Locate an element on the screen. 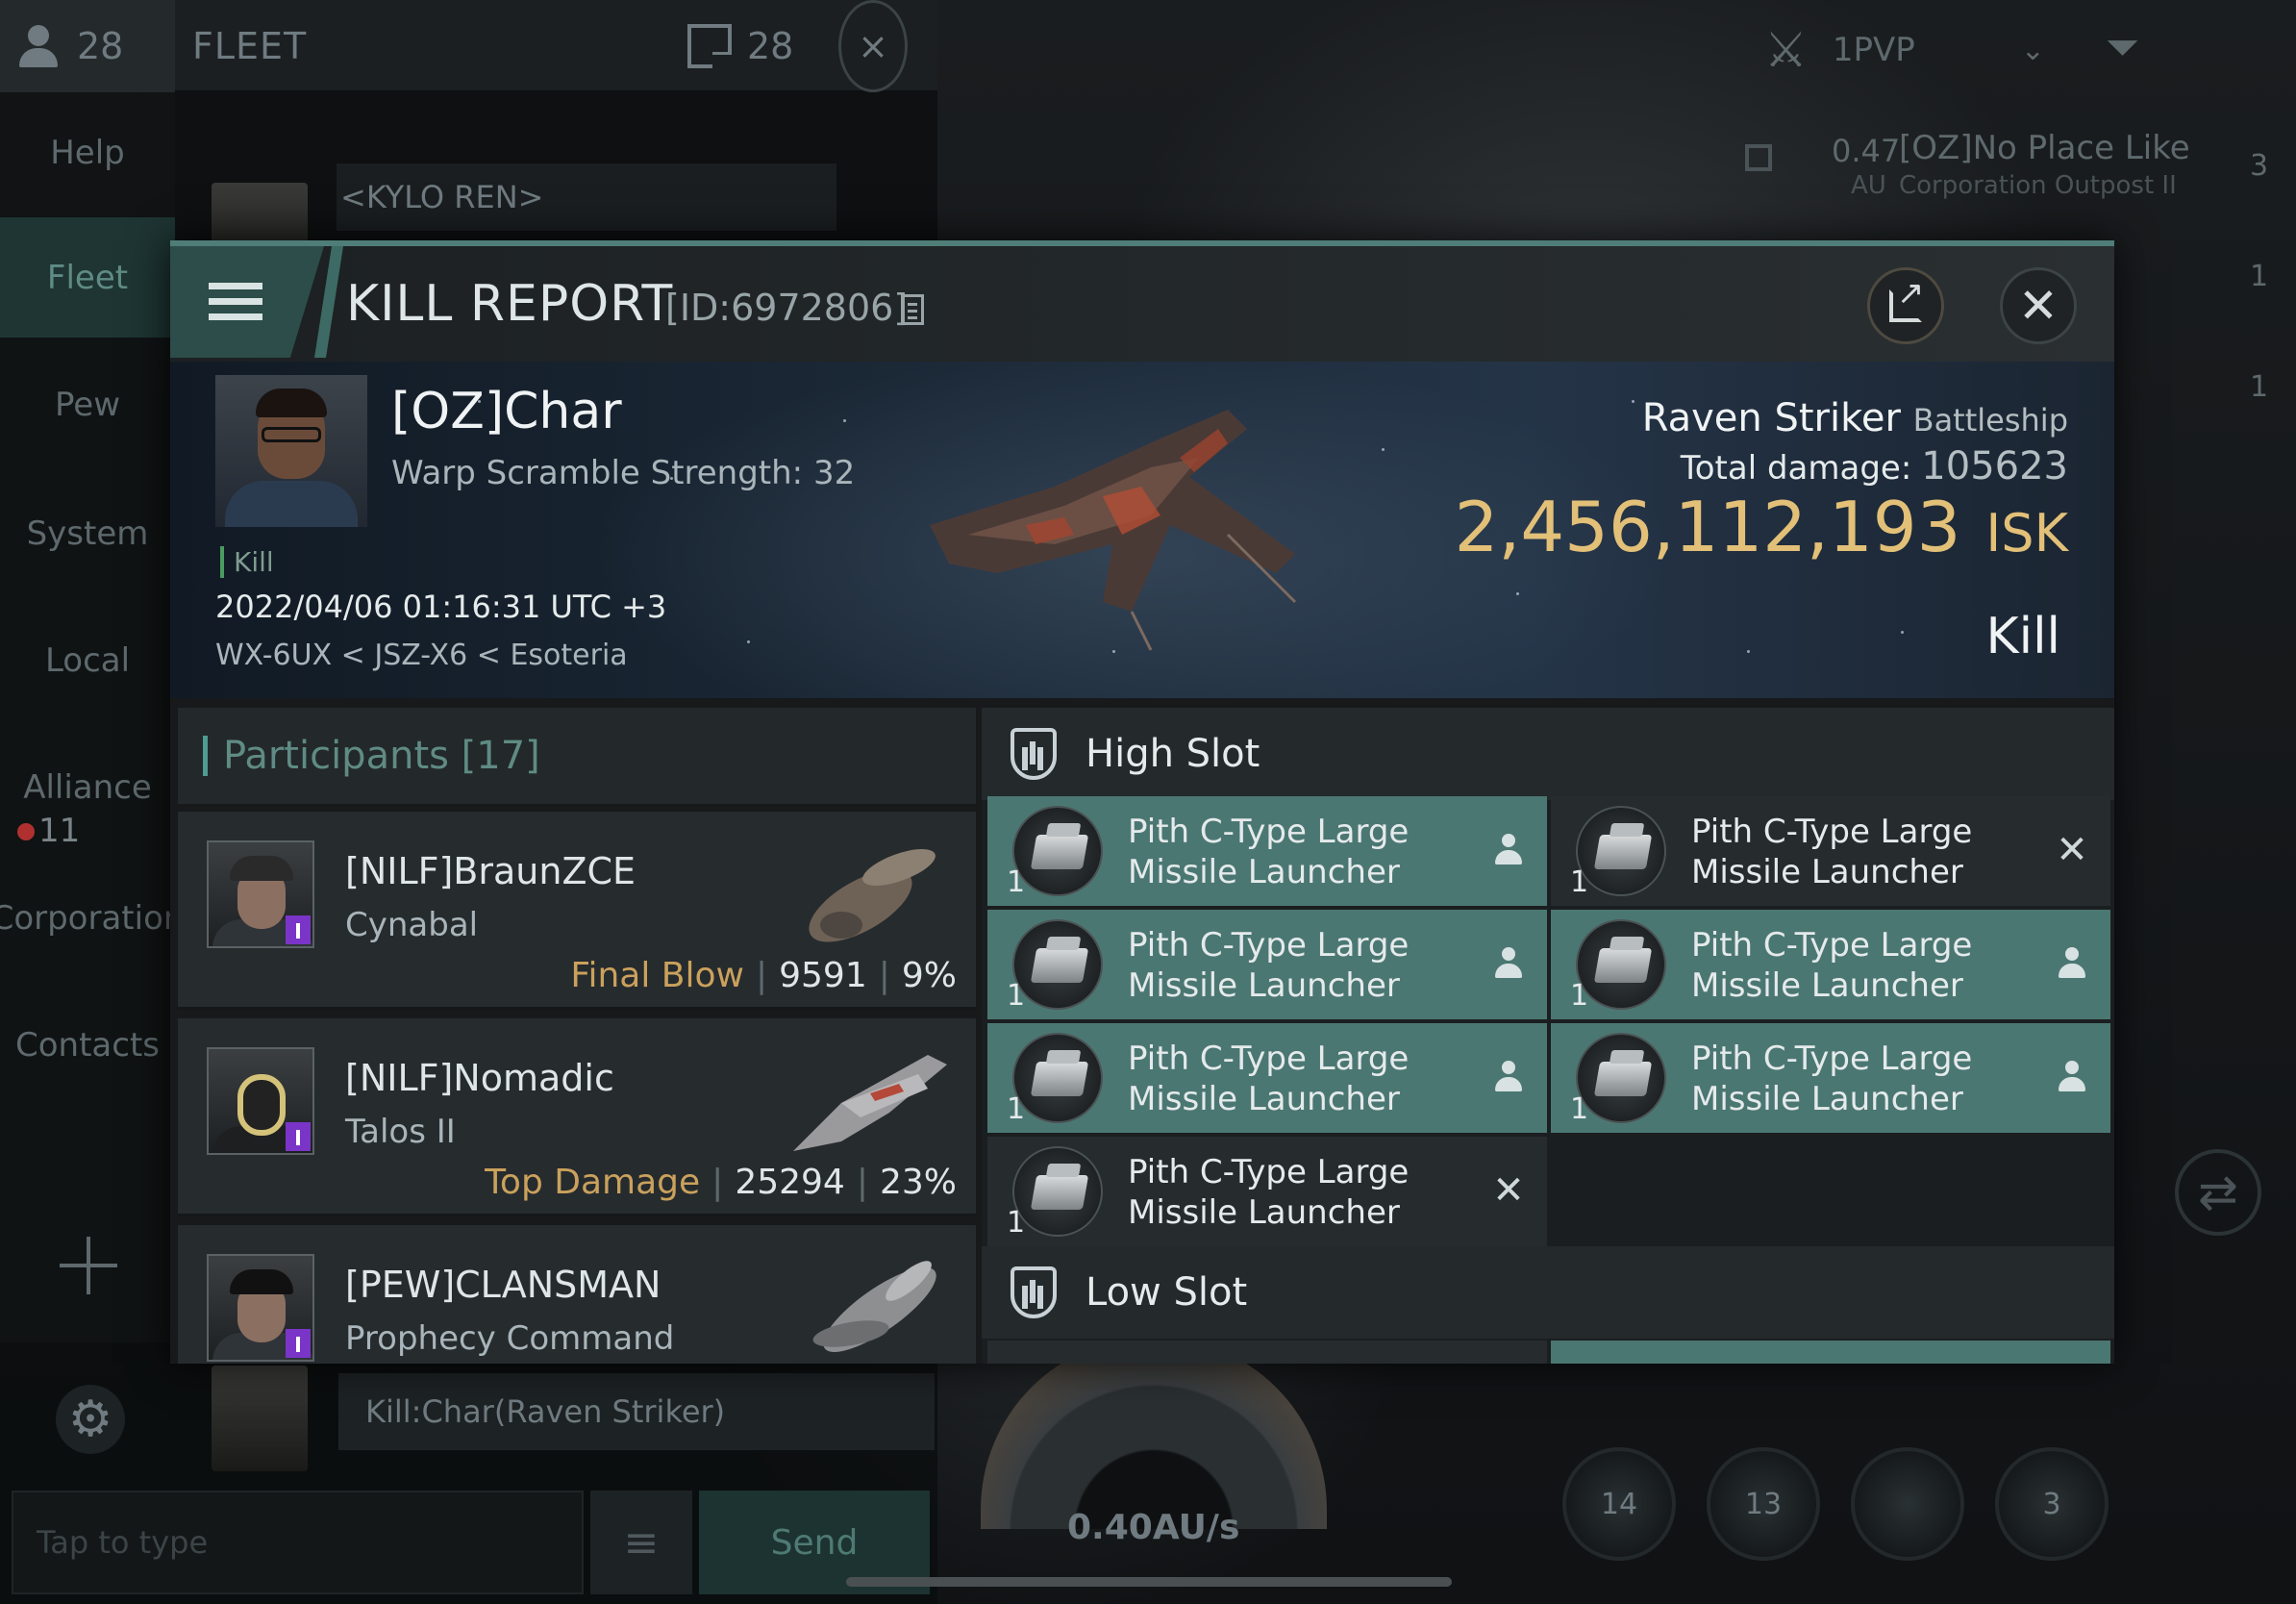  sidebar-item-pew: Pew is located at coordinates (87, 404).